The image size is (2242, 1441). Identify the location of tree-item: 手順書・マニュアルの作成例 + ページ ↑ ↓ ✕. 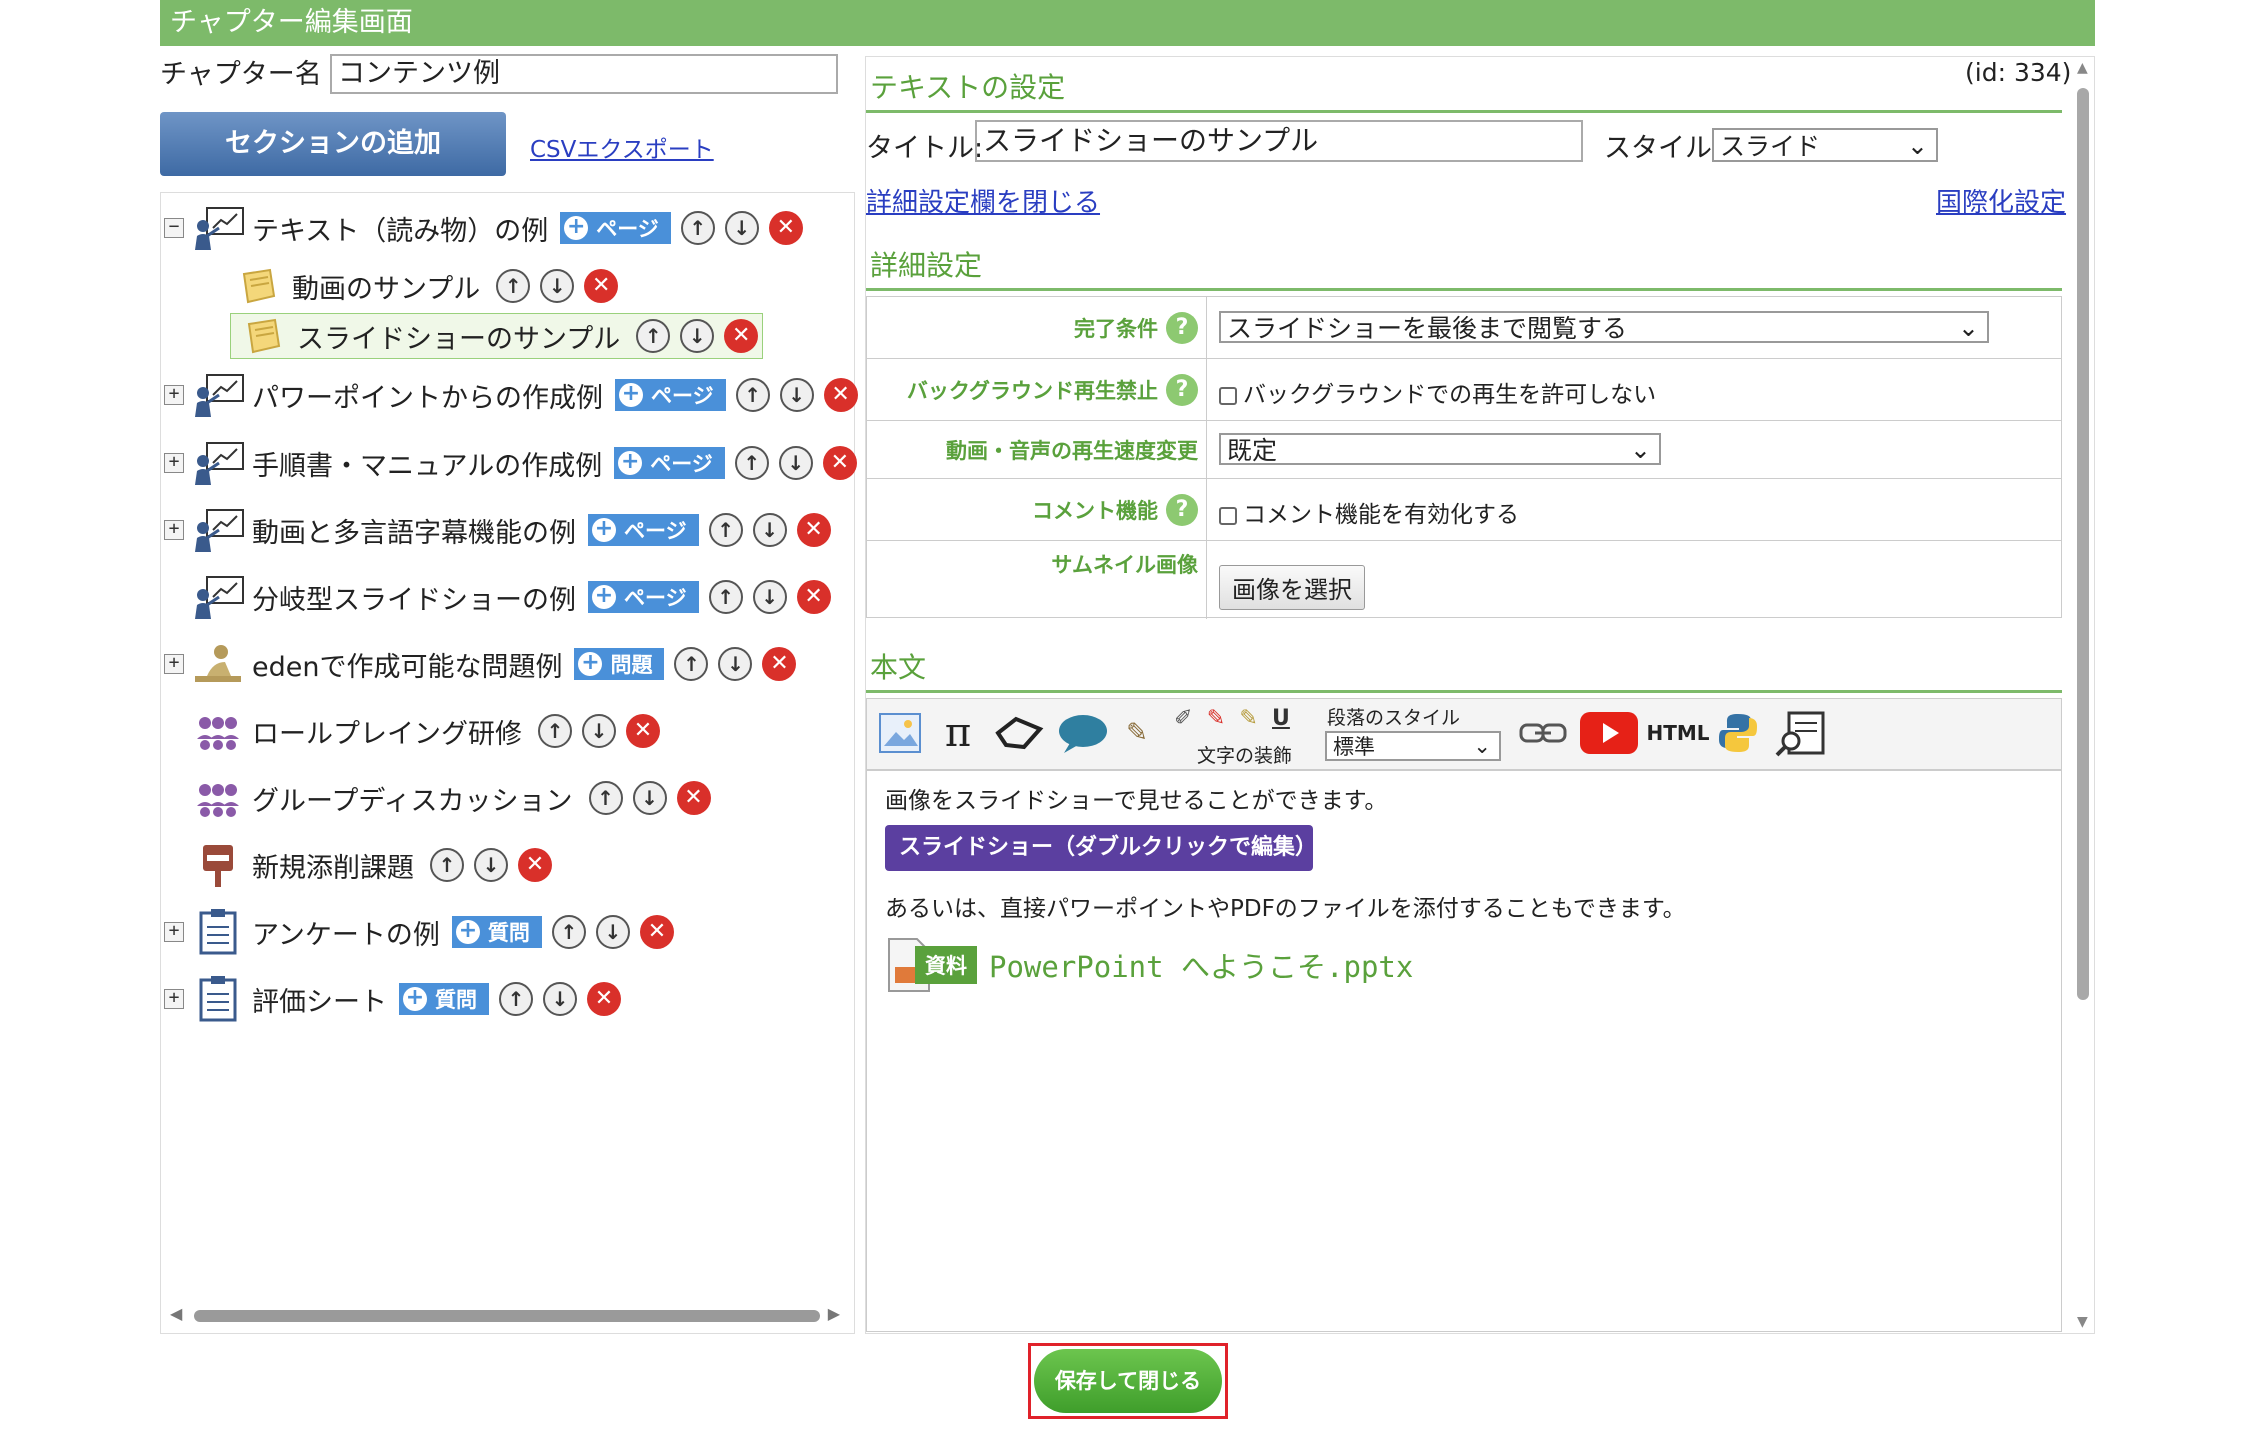
(523, 463).